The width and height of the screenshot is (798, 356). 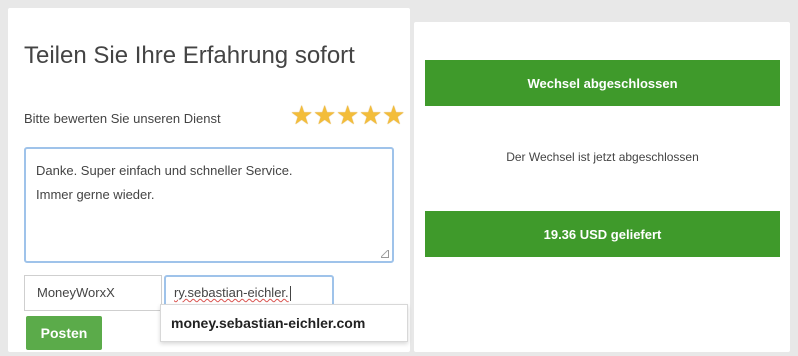 I want to click on rating-label: Bitte bewerten Sie unseren Dienst, so click(x=122, y=118).